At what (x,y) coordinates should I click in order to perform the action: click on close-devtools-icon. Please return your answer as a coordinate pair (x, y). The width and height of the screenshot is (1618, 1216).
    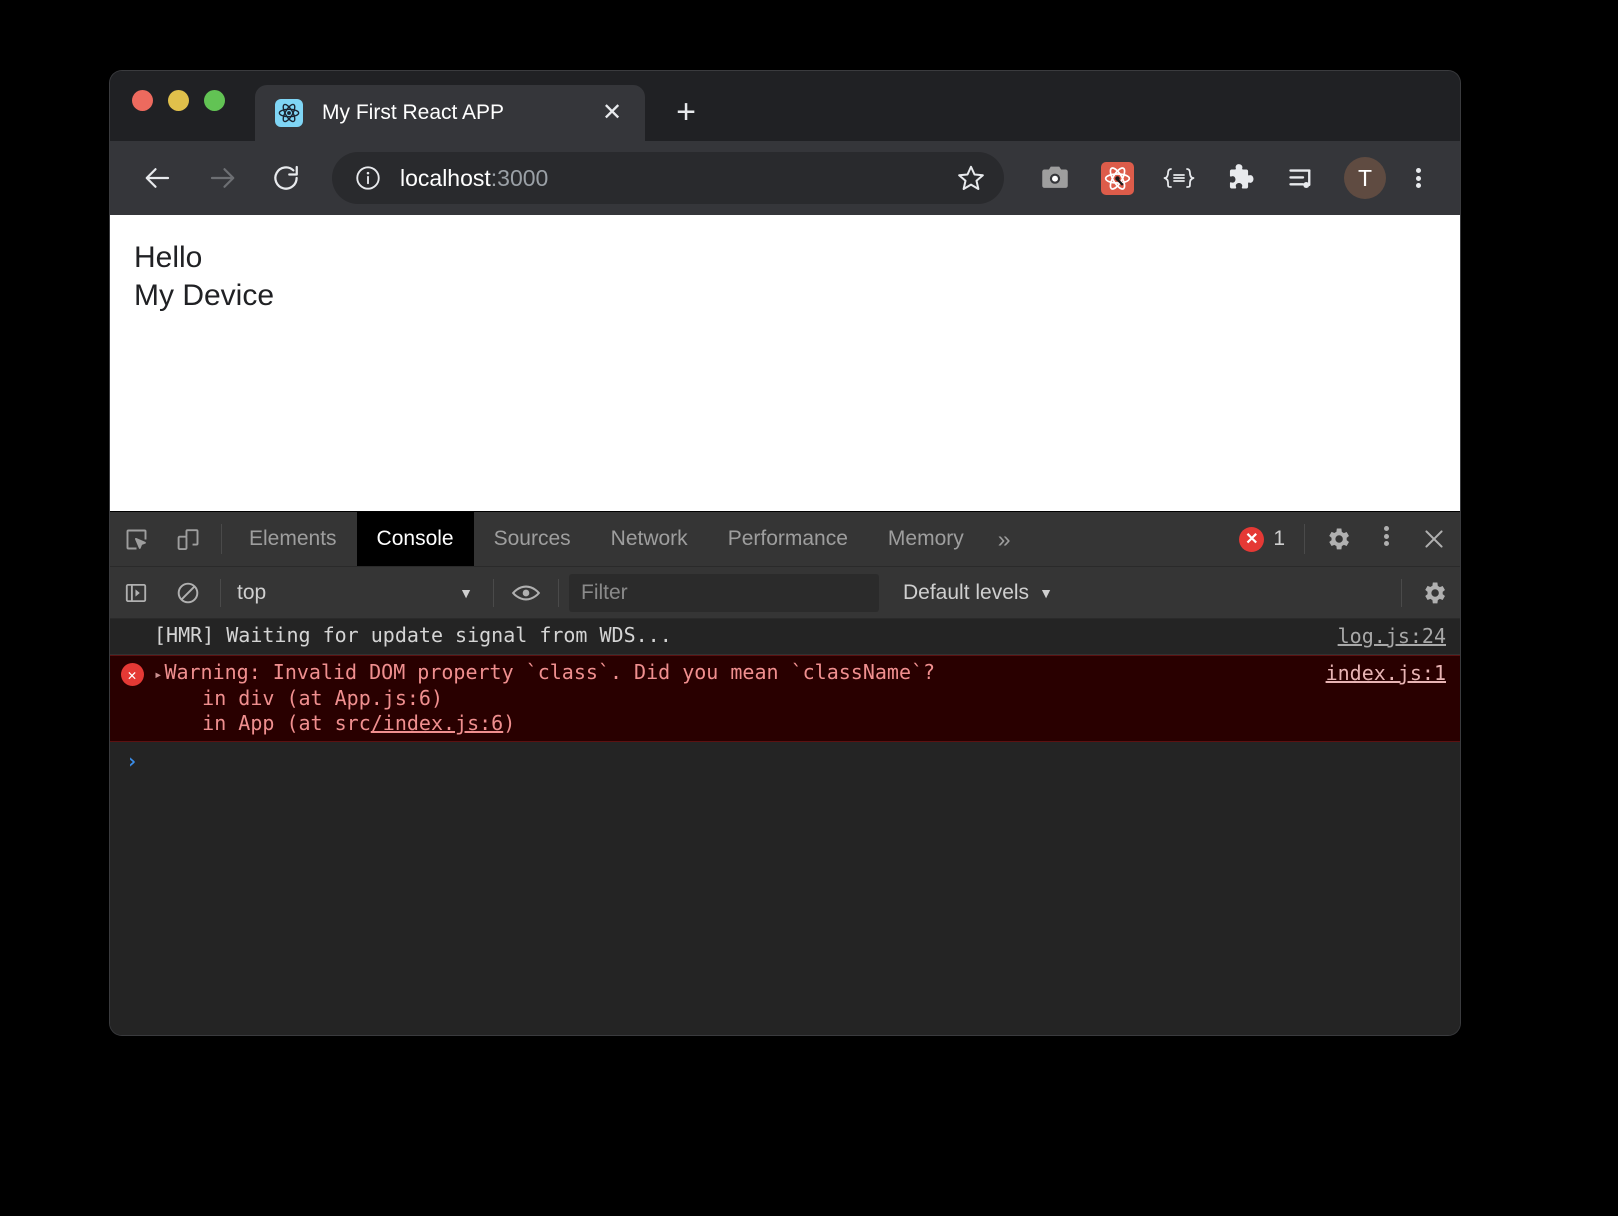
    Looking at the image, I should click on (1434, 539).